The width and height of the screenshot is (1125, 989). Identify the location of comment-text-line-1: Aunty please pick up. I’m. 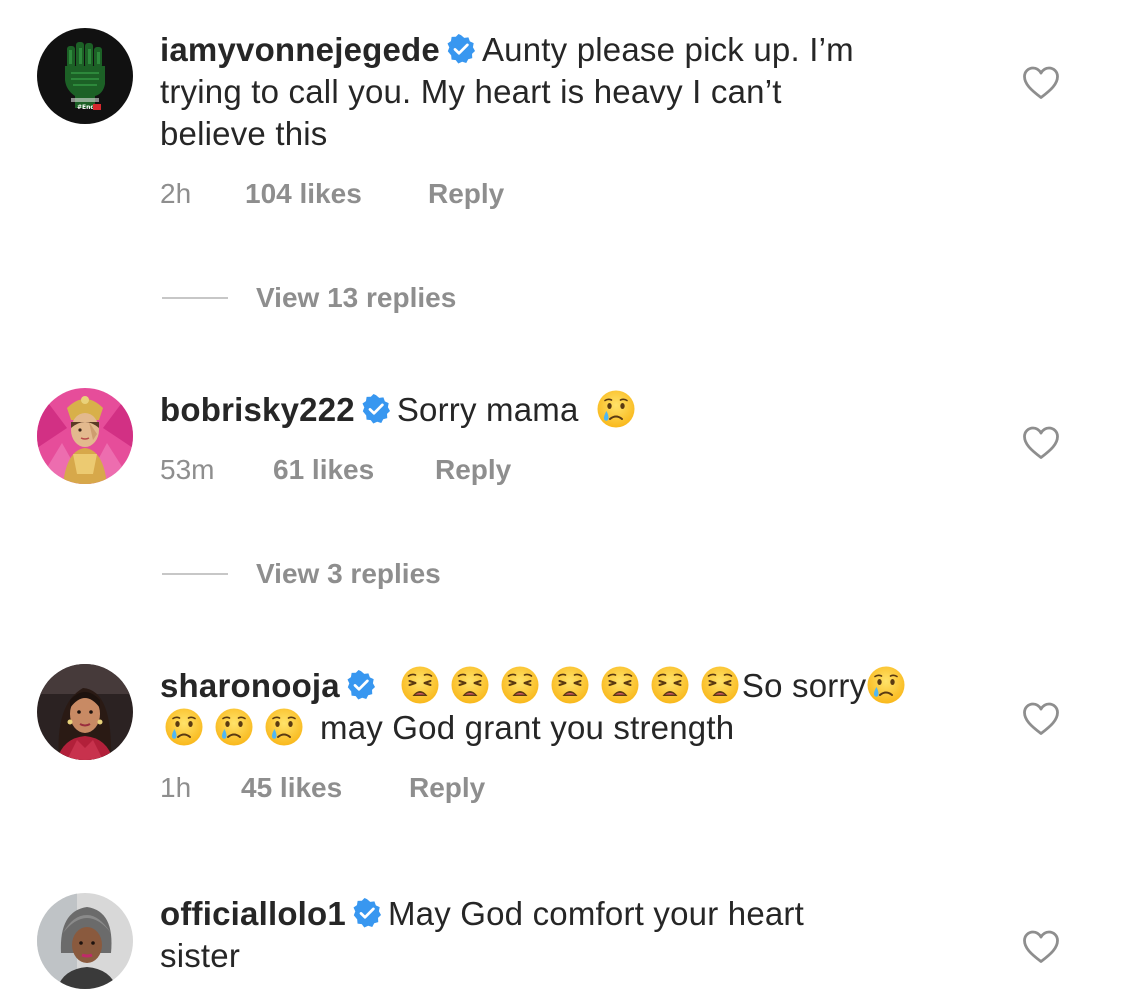
(667, 49).